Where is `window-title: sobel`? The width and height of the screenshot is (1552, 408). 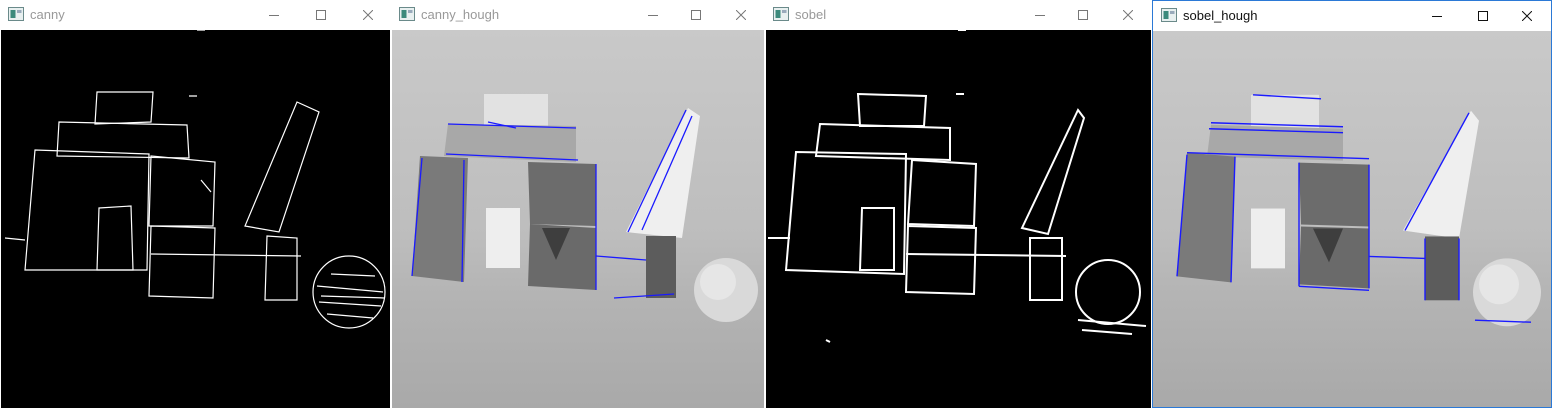
window-title: sobel is located at coordinates (811, 14).